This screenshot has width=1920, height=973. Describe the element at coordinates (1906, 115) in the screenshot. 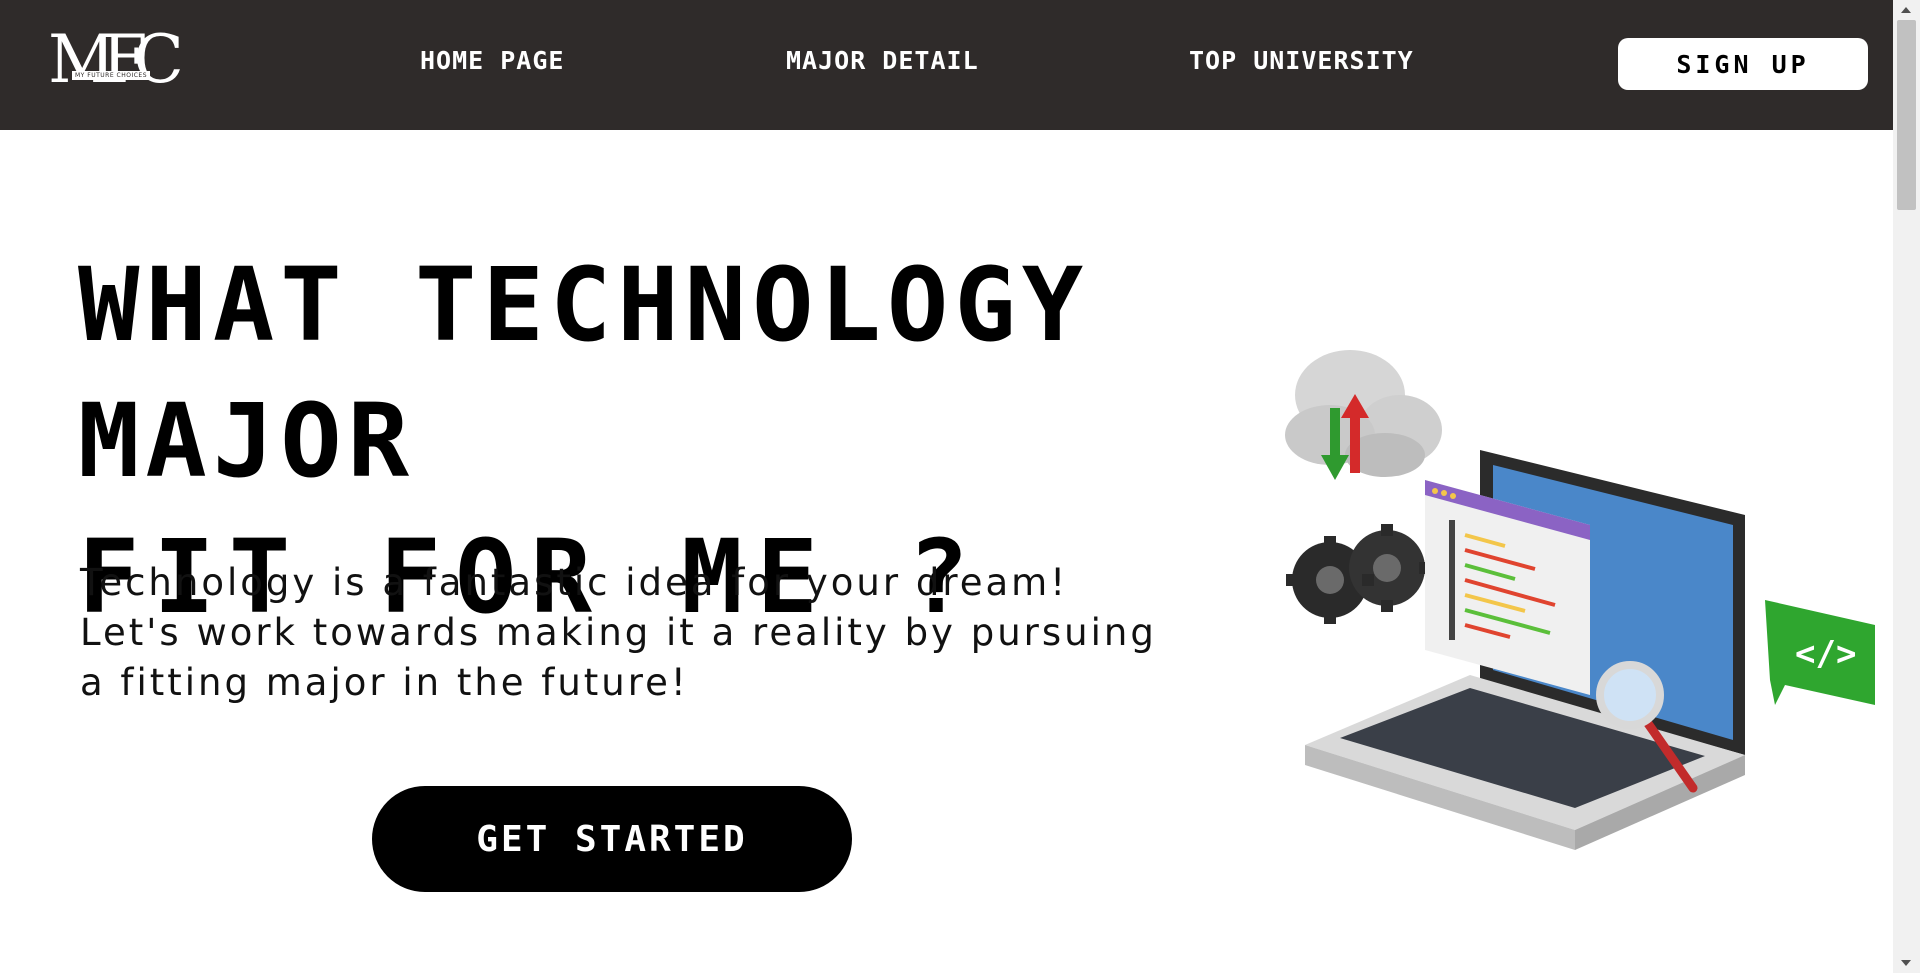

I see `scrollbar-thumb` at that location.